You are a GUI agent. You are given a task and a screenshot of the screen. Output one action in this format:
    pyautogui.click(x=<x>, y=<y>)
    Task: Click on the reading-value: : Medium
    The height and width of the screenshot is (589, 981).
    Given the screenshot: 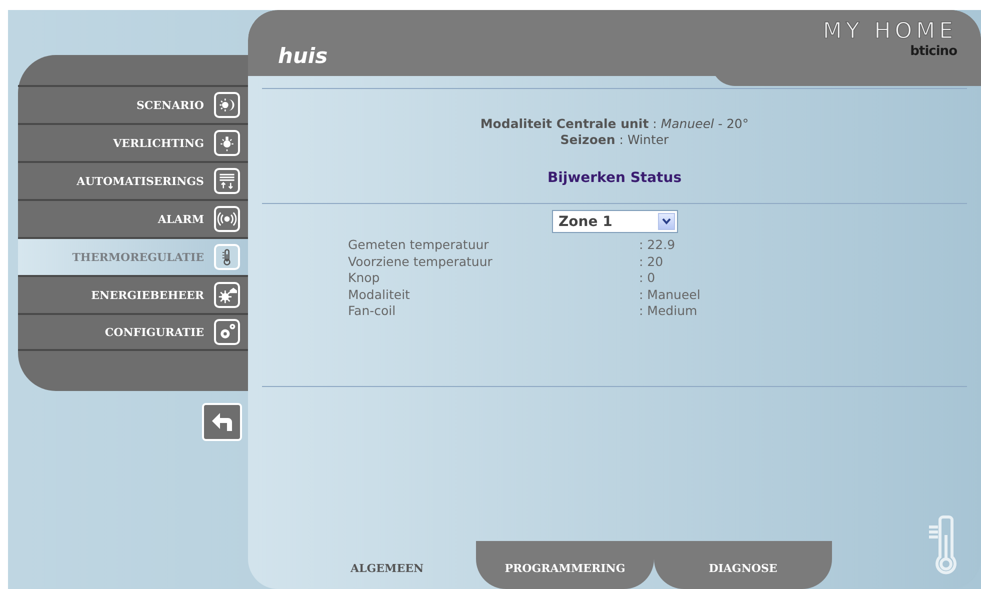 What is the action you would take?
    pyautogui.click(x=668, y=311)
    